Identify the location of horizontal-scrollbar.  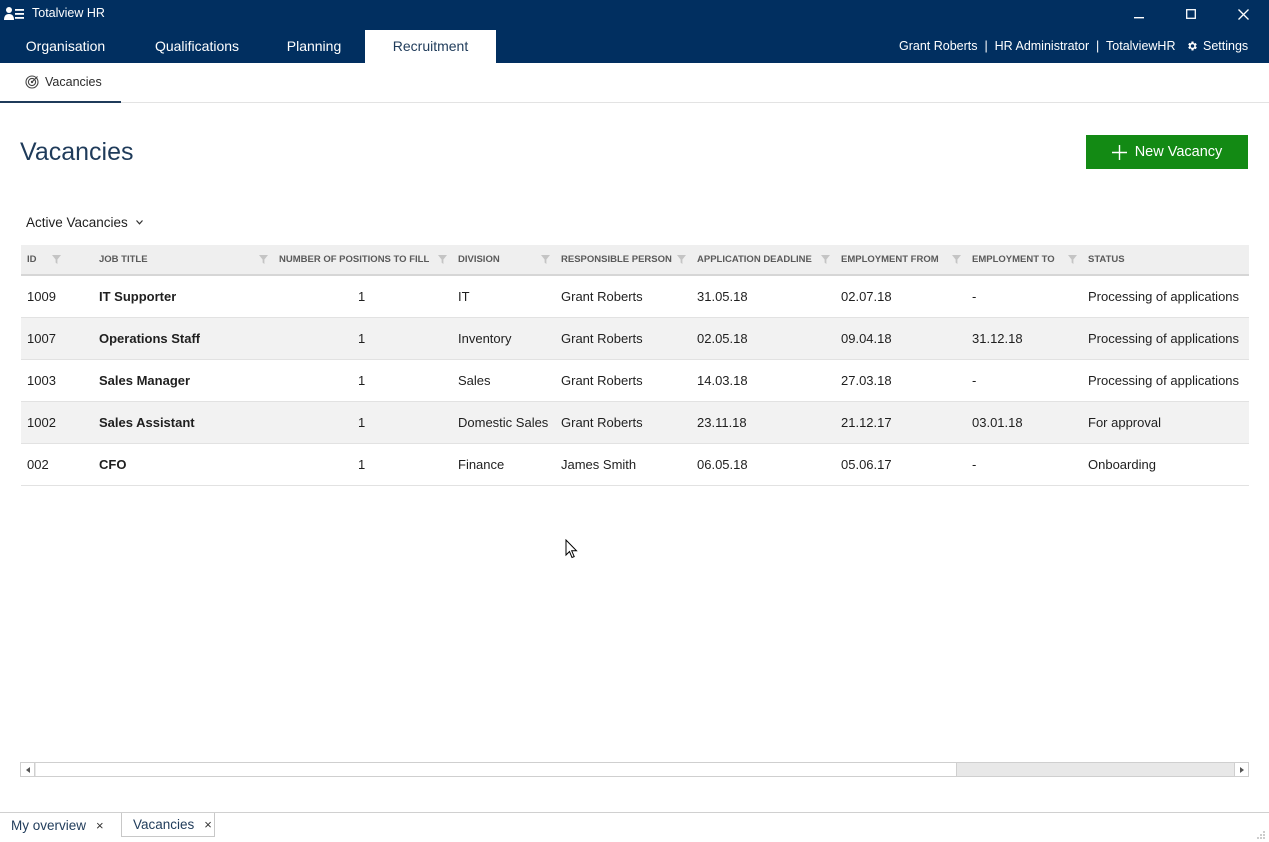
(634, 769).